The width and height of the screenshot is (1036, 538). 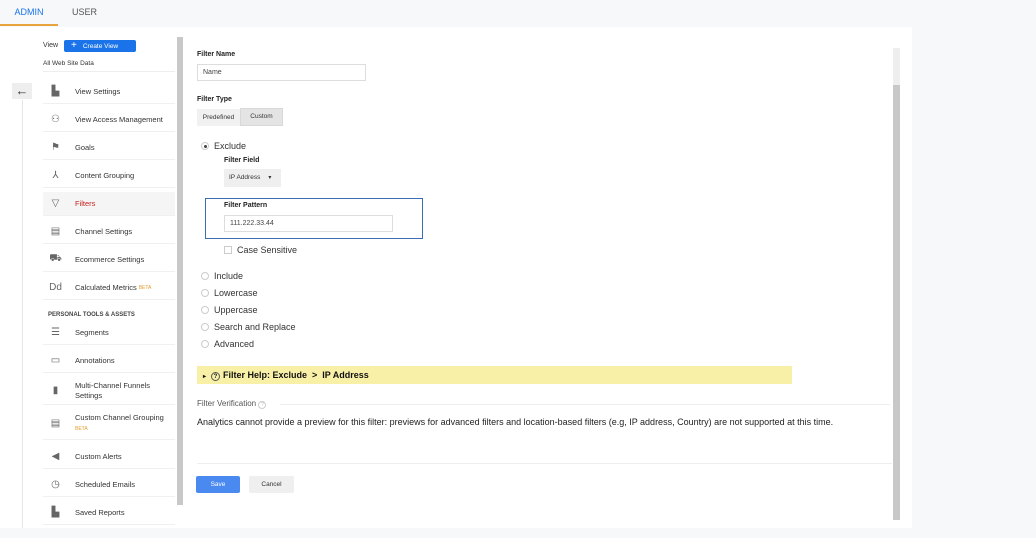 I want to click on tab-custom: Custom, so click(x=261, y=117).